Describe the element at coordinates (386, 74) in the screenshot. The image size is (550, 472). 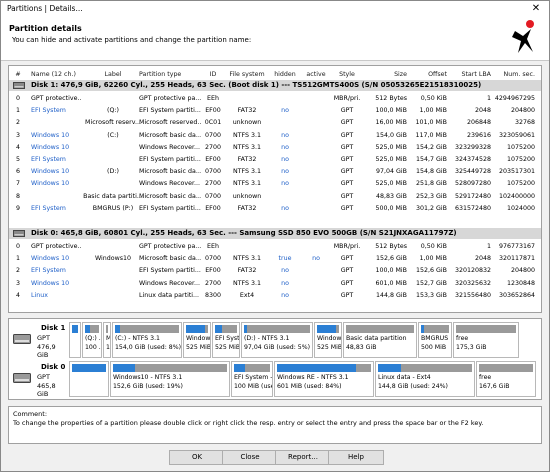
I see `column-header: Size` at that location.